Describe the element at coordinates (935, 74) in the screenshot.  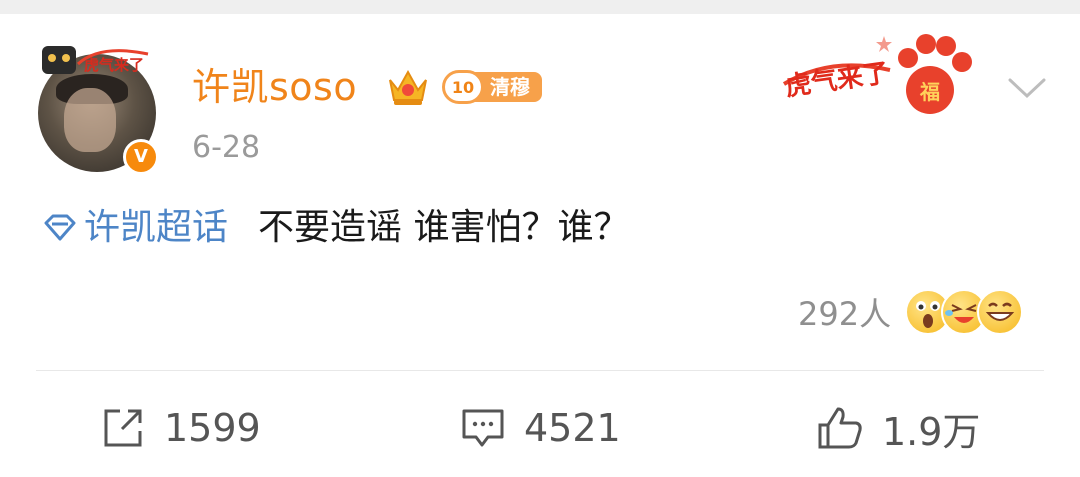
I see `paw-icon: 福` at that location.